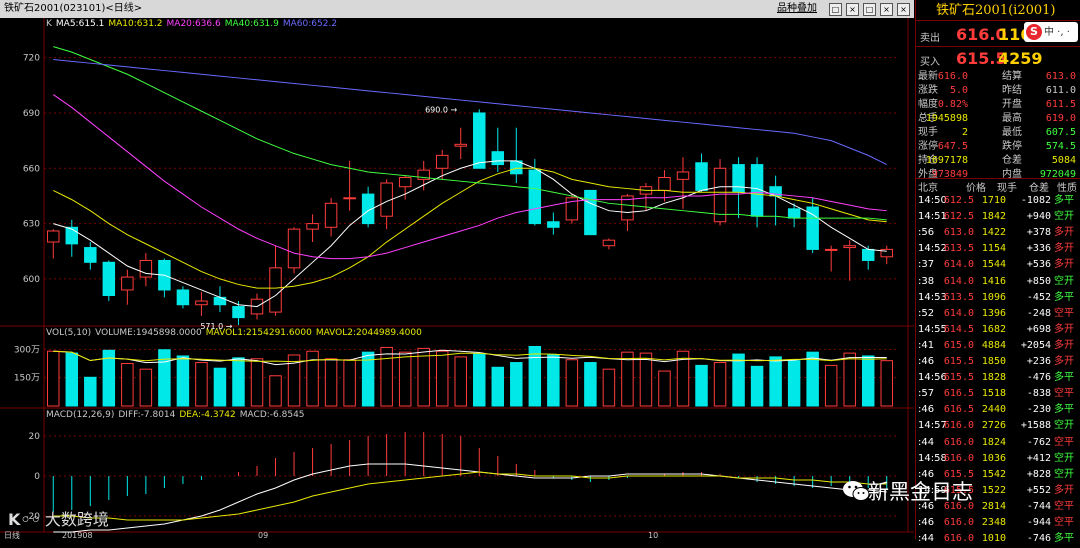 The height and width of the screenshot is (548, 1080). Describe the element at coordinates (1020, 58) in the screenshot. I see `bid-volume: 4259` at that location.